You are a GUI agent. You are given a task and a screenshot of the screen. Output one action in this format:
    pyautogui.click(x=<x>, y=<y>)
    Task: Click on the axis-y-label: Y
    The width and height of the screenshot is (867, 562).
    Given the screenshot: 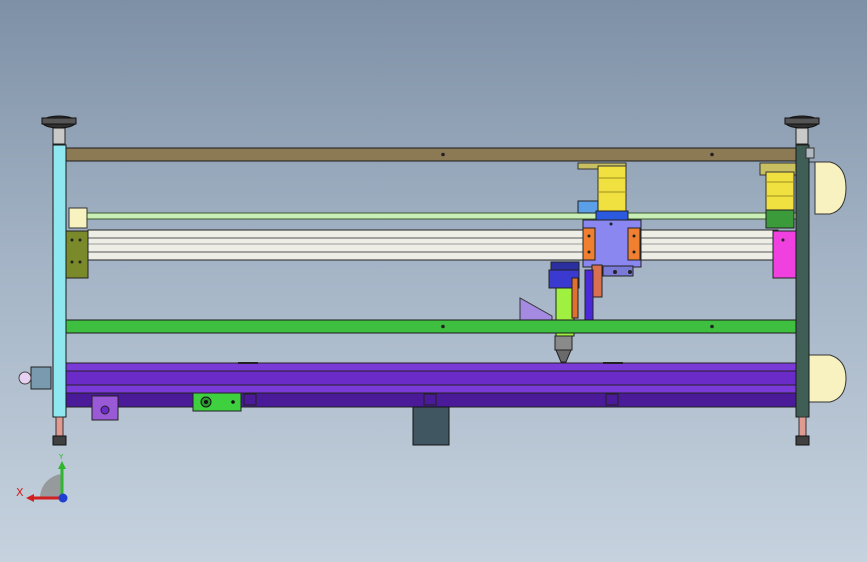 What is the action you would take?
    pyautogui.click(x=61, y=457)
    